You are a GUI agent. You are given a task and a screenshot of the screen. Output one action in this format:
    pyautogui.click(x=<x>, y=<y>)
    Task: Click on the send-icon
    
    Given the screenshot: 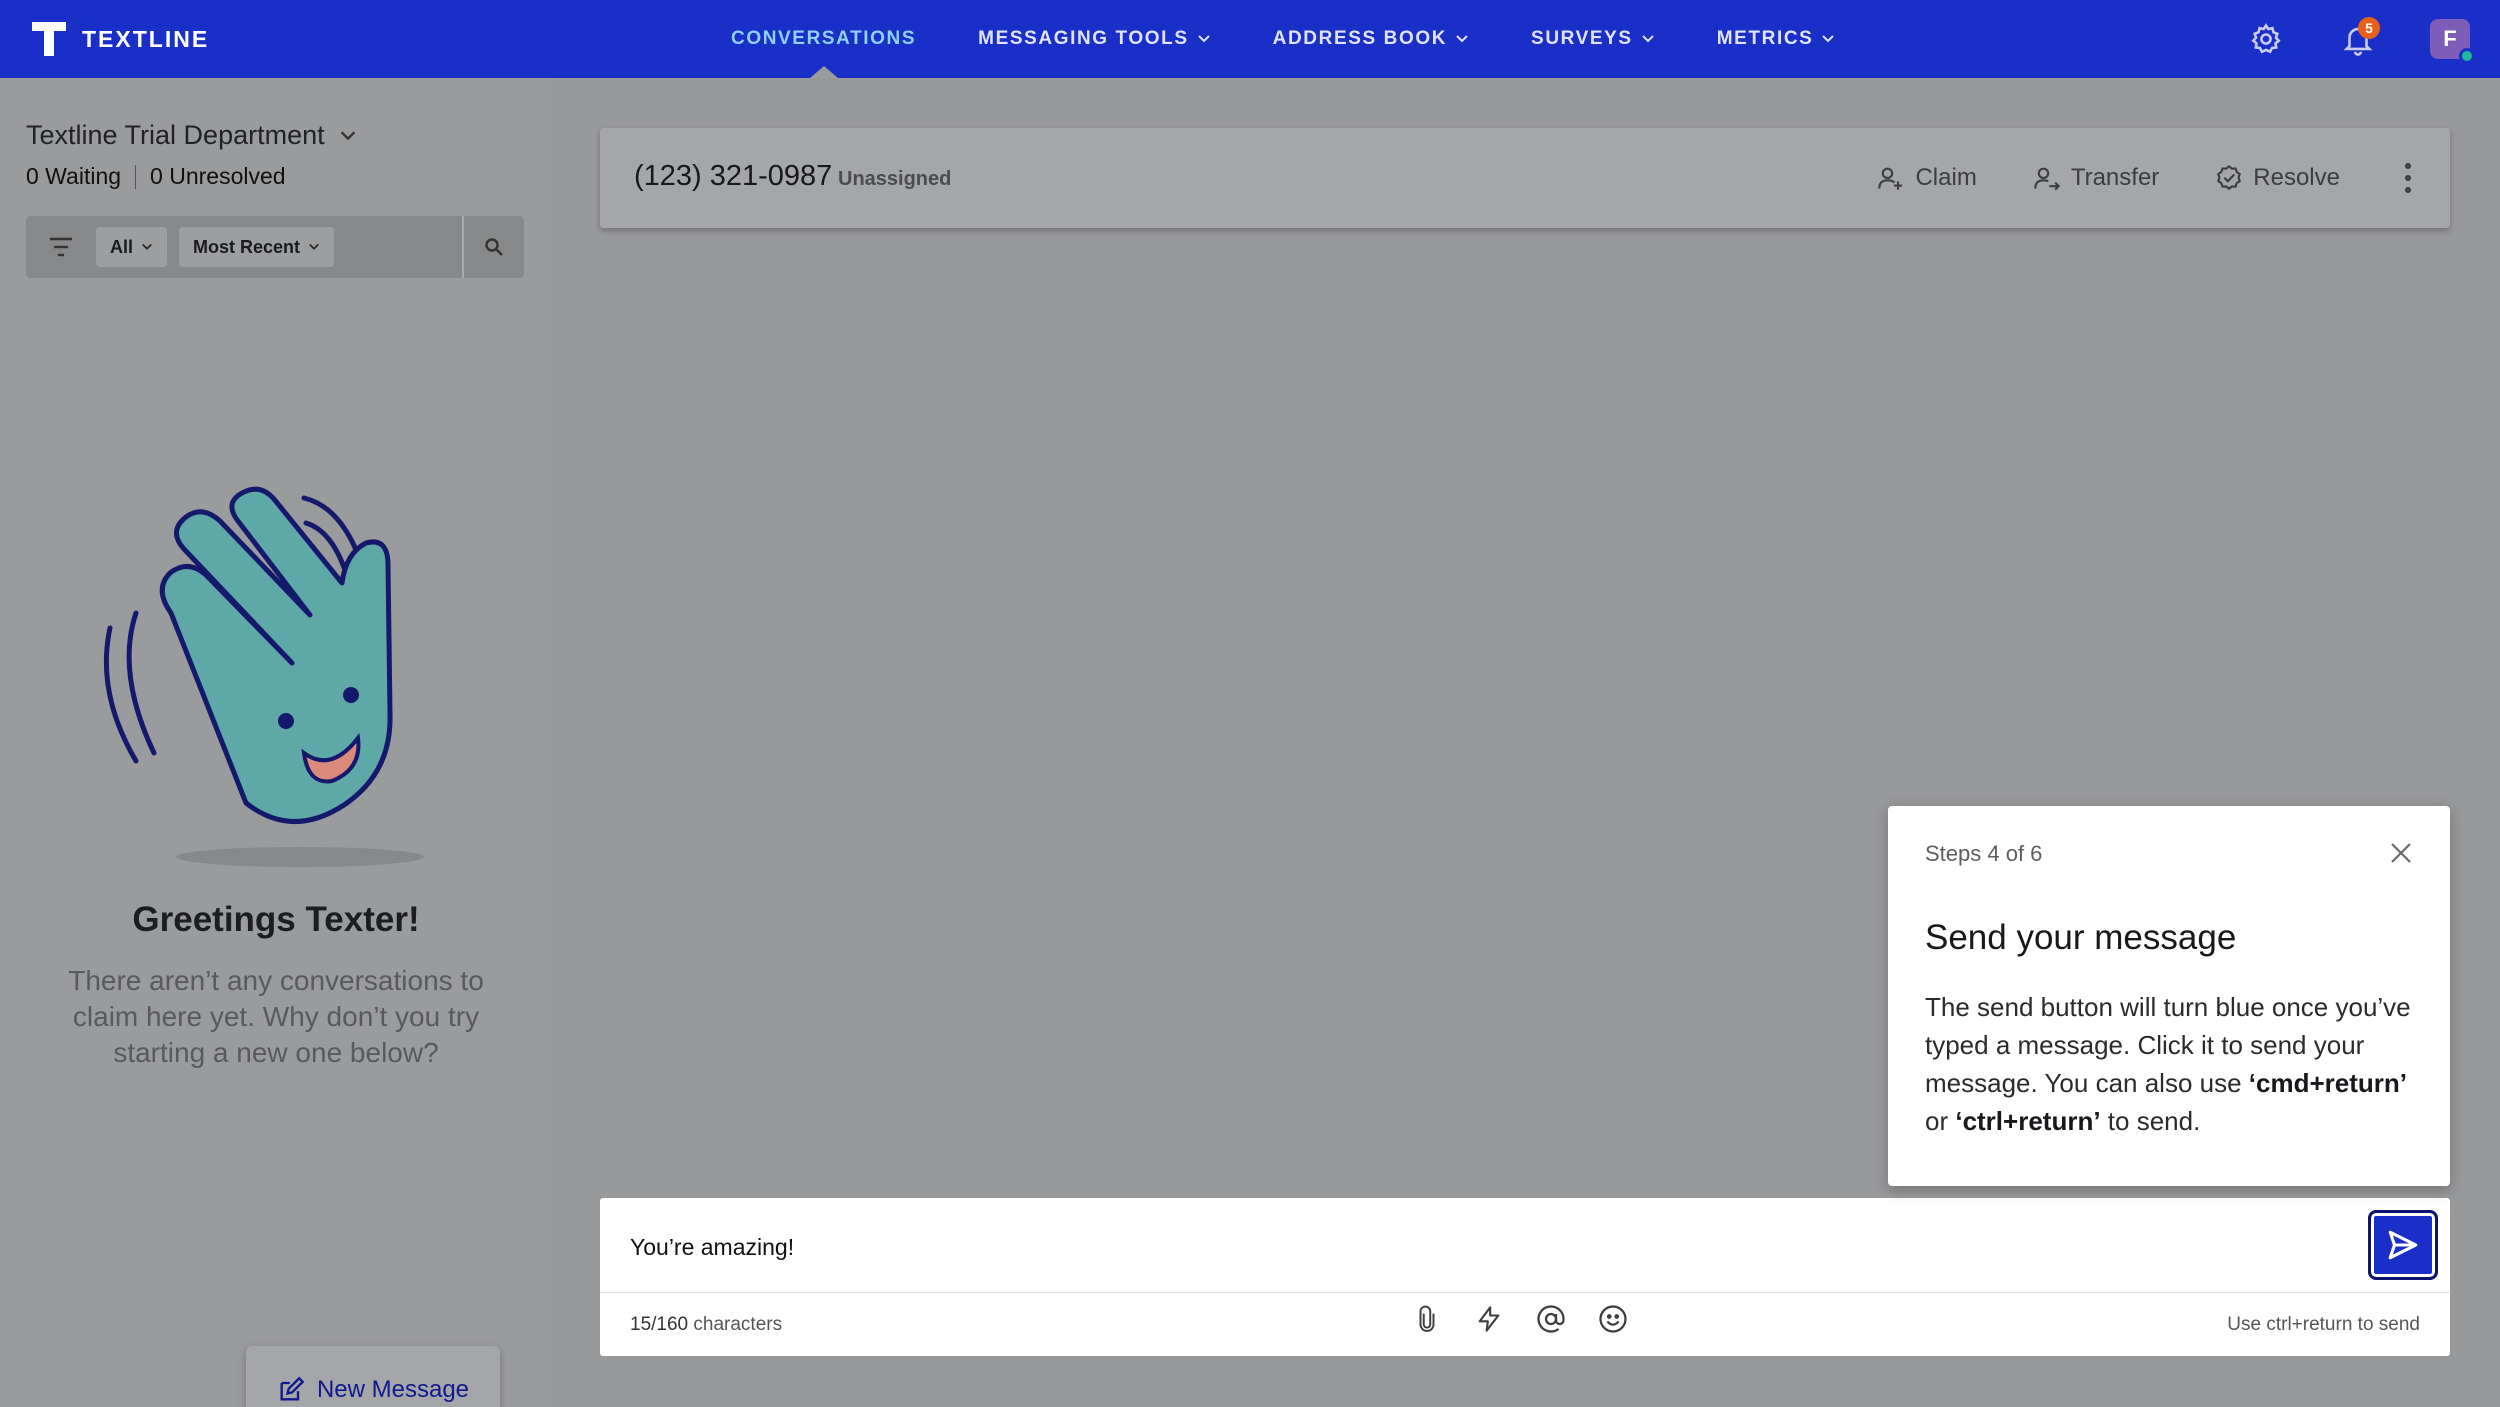 What is the action you would take?
    pyautogui.click(x=2403, y=1245)
    